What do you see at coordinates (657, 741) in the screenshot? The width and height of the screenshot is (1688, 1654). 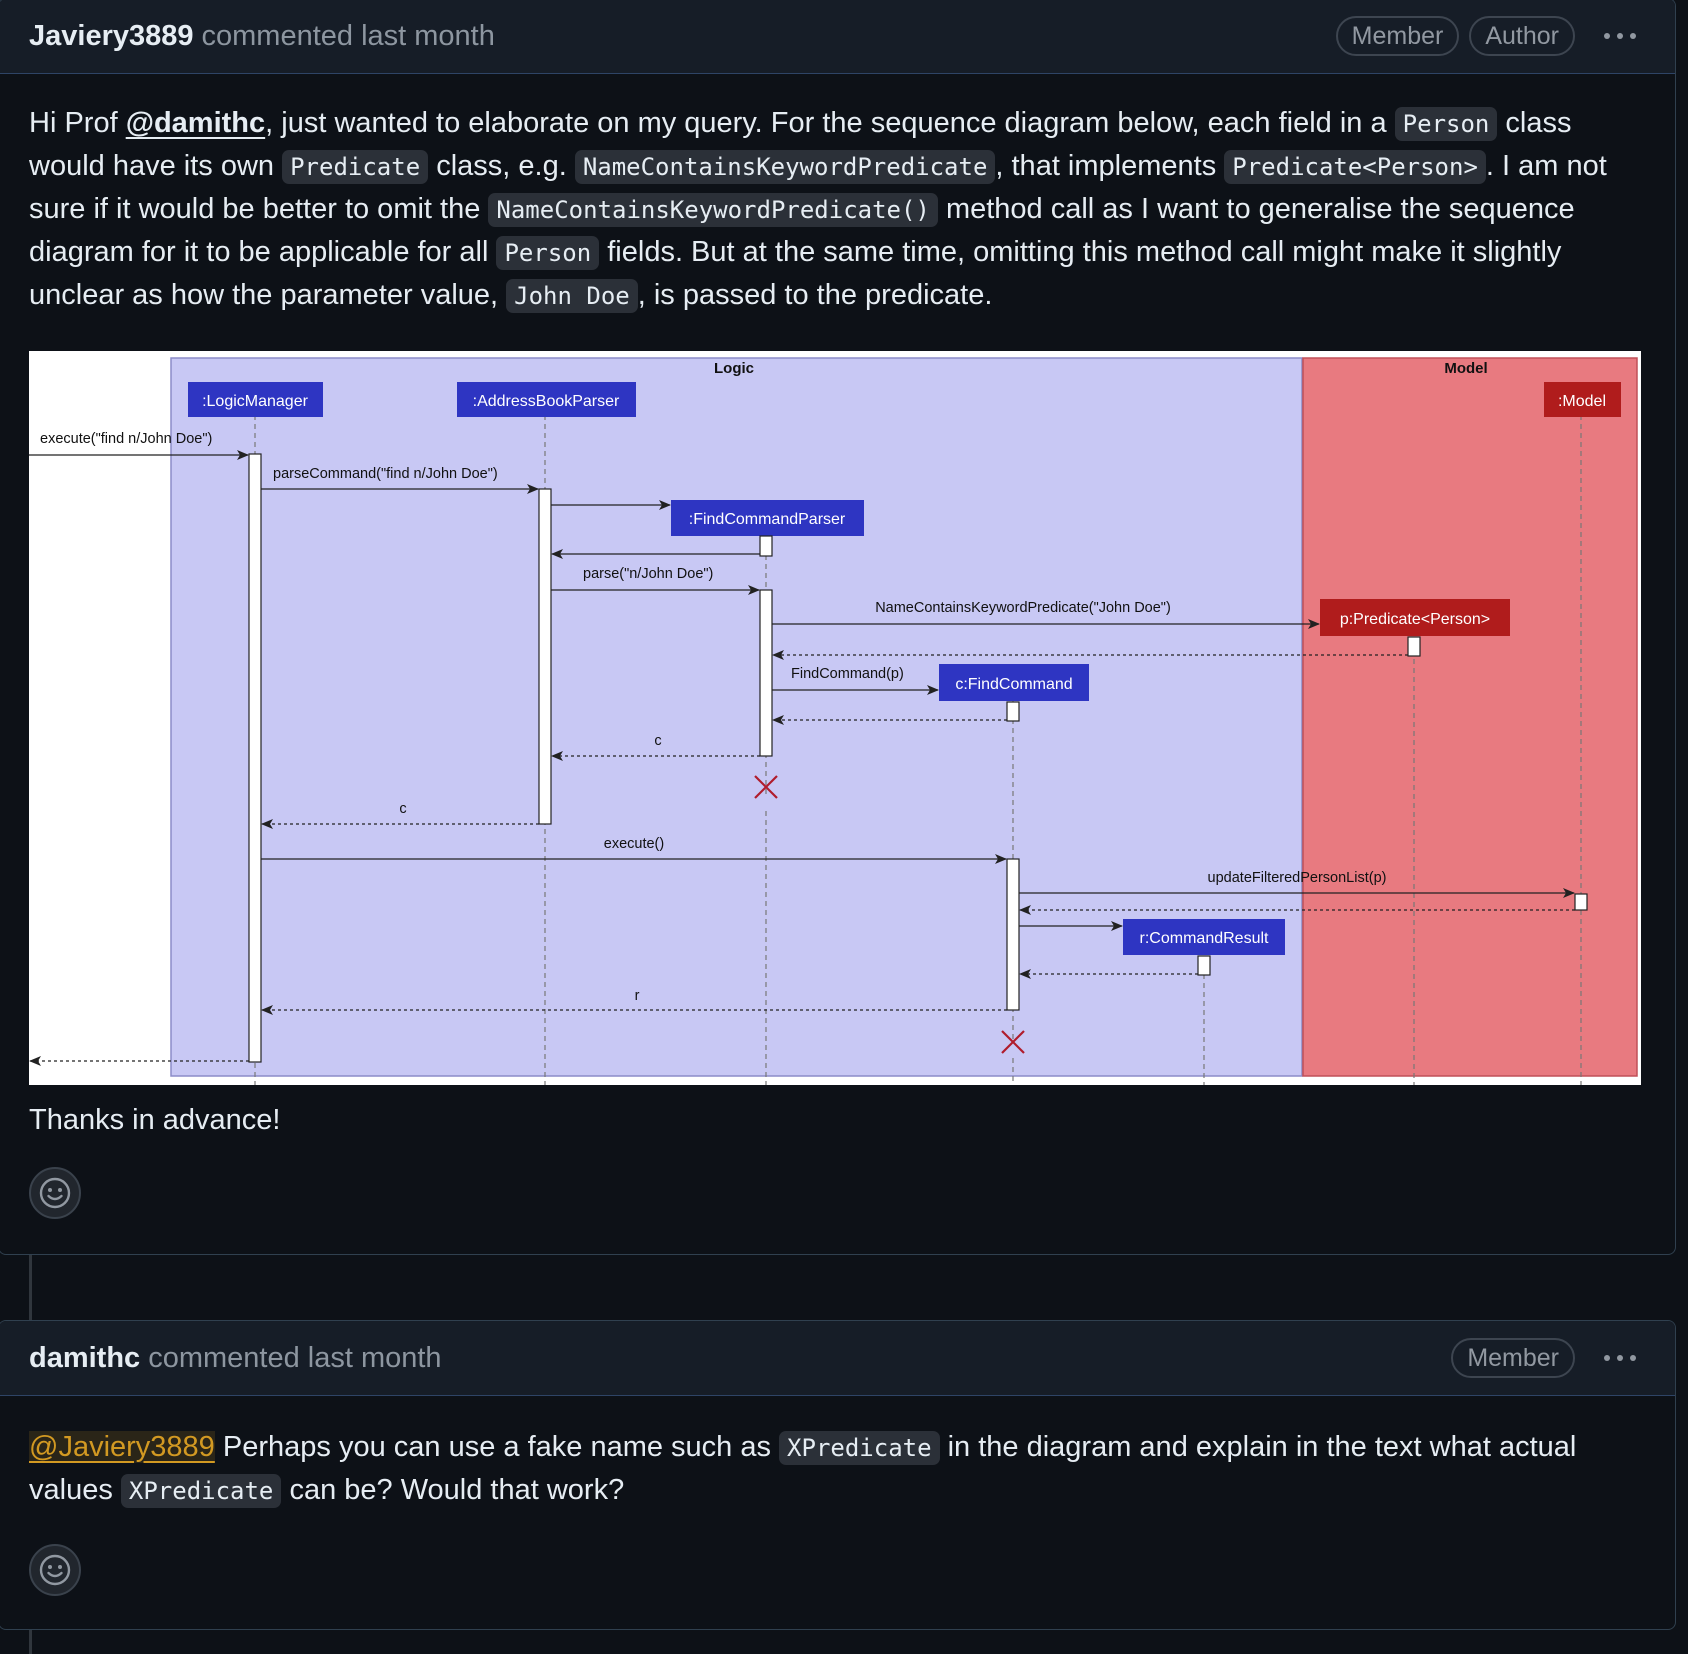 I see `return-c-label: c` at bounding box center [657, 741].